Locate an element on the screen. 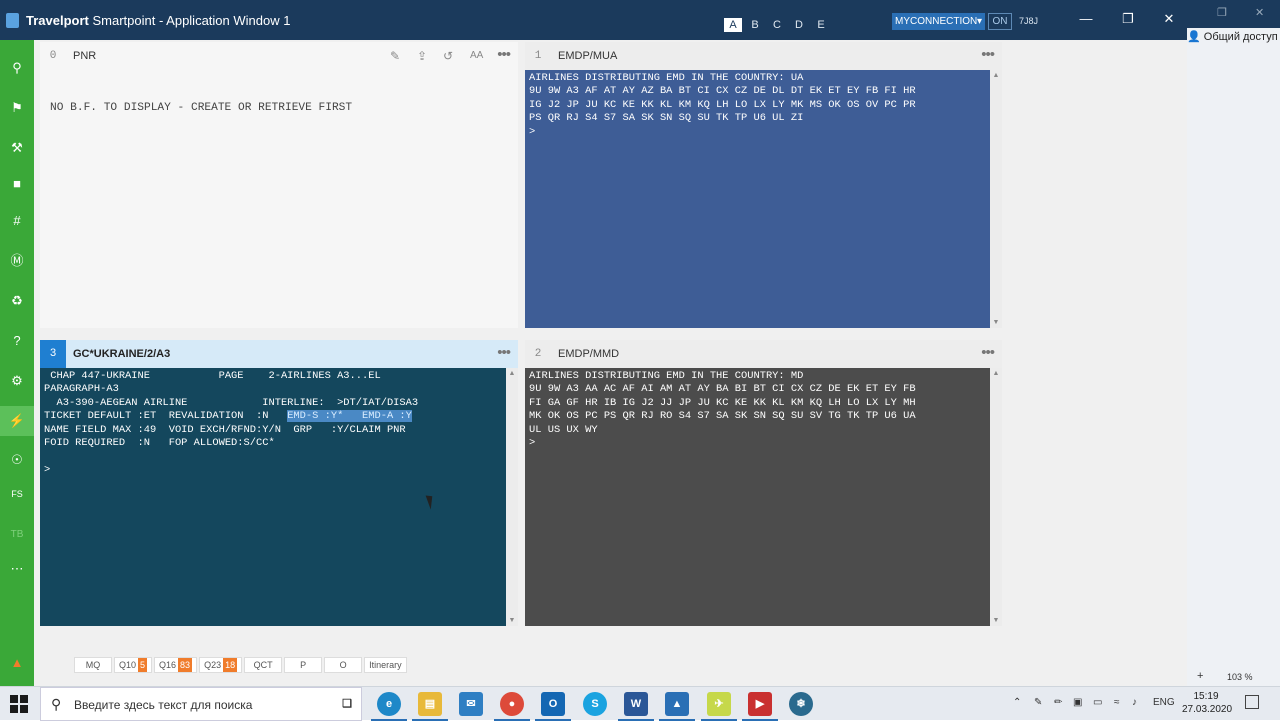 Image resolution: width=1280 pixels, height=721 pixels. volume-icon: ♪ is located at coordinates (1134, 702).